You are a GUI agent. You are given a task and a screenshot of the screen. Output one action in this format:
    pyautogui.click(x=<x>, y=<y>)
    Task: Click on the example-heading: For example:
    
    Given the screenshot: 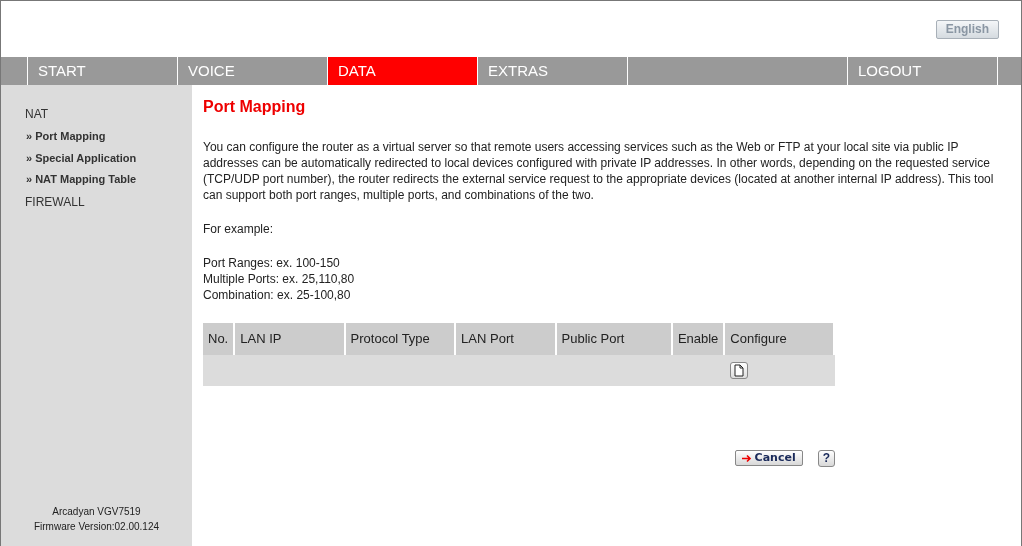 What is the action you would take?
    pyautogui.click(x=239, y=229)
    